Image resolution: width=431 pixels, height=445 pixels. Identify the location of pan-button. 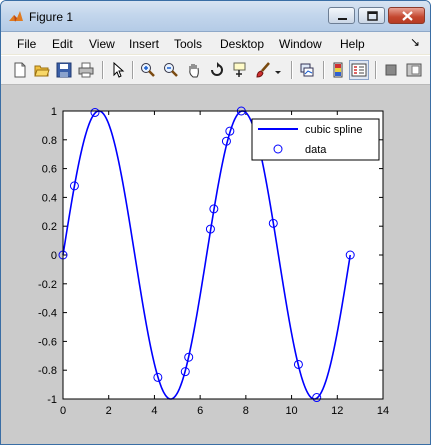
(194, 70).